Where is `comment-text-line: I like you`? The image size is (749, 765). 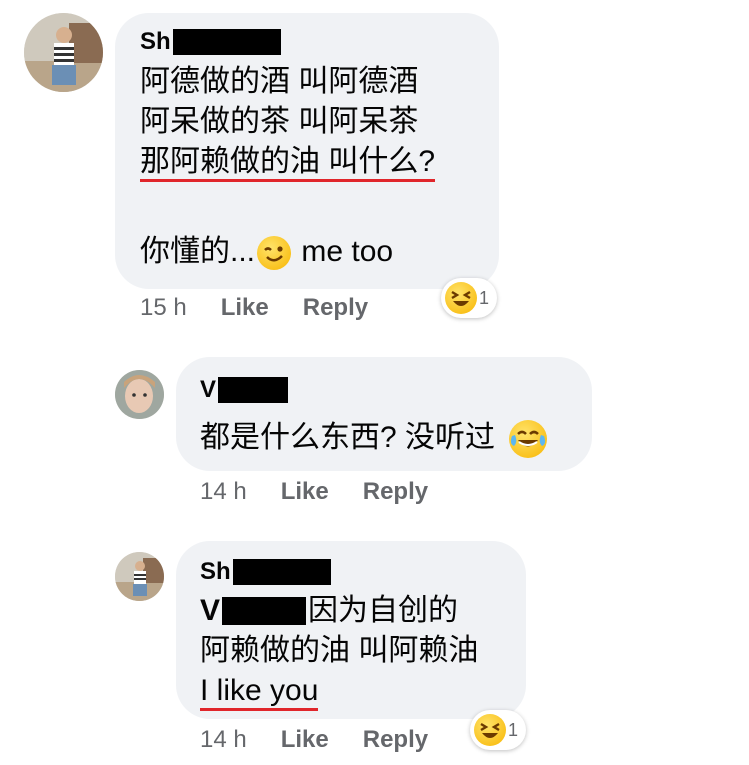
comment-text-line: I like you is located at coordinates (259, 691).